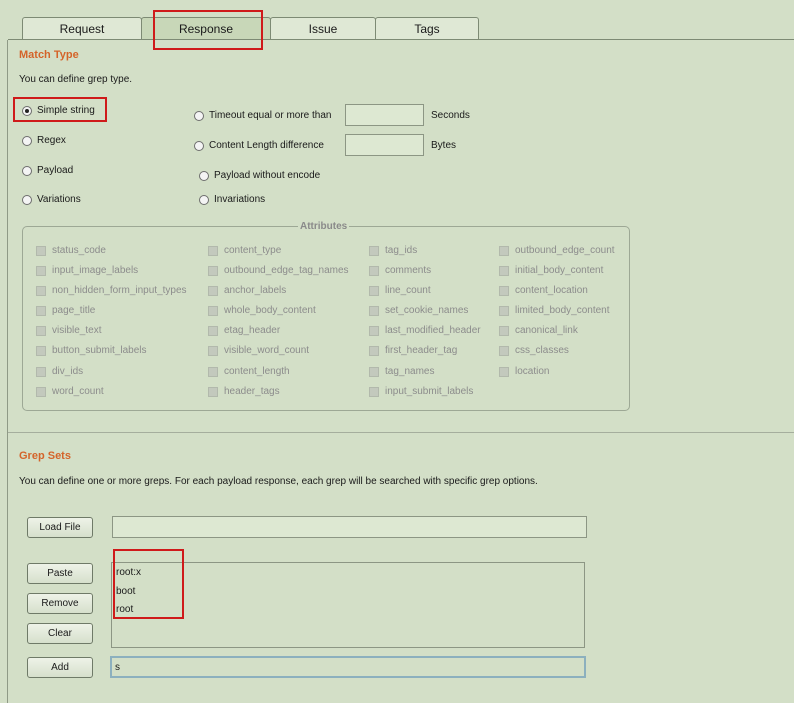 This screenshot has width=794, height=703. I want to click on content-length-input, so click(384, 145).